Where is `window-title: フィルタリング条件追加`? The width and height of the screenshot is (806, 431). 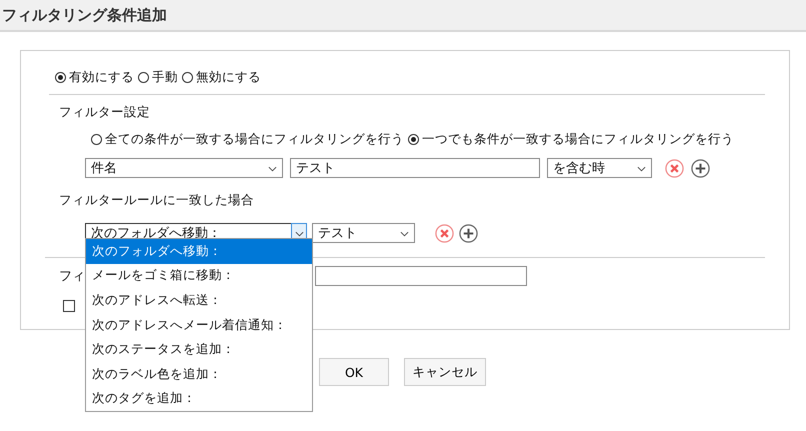 window-title: フィルタリング条件追加 is located at coordinates (84, 15).